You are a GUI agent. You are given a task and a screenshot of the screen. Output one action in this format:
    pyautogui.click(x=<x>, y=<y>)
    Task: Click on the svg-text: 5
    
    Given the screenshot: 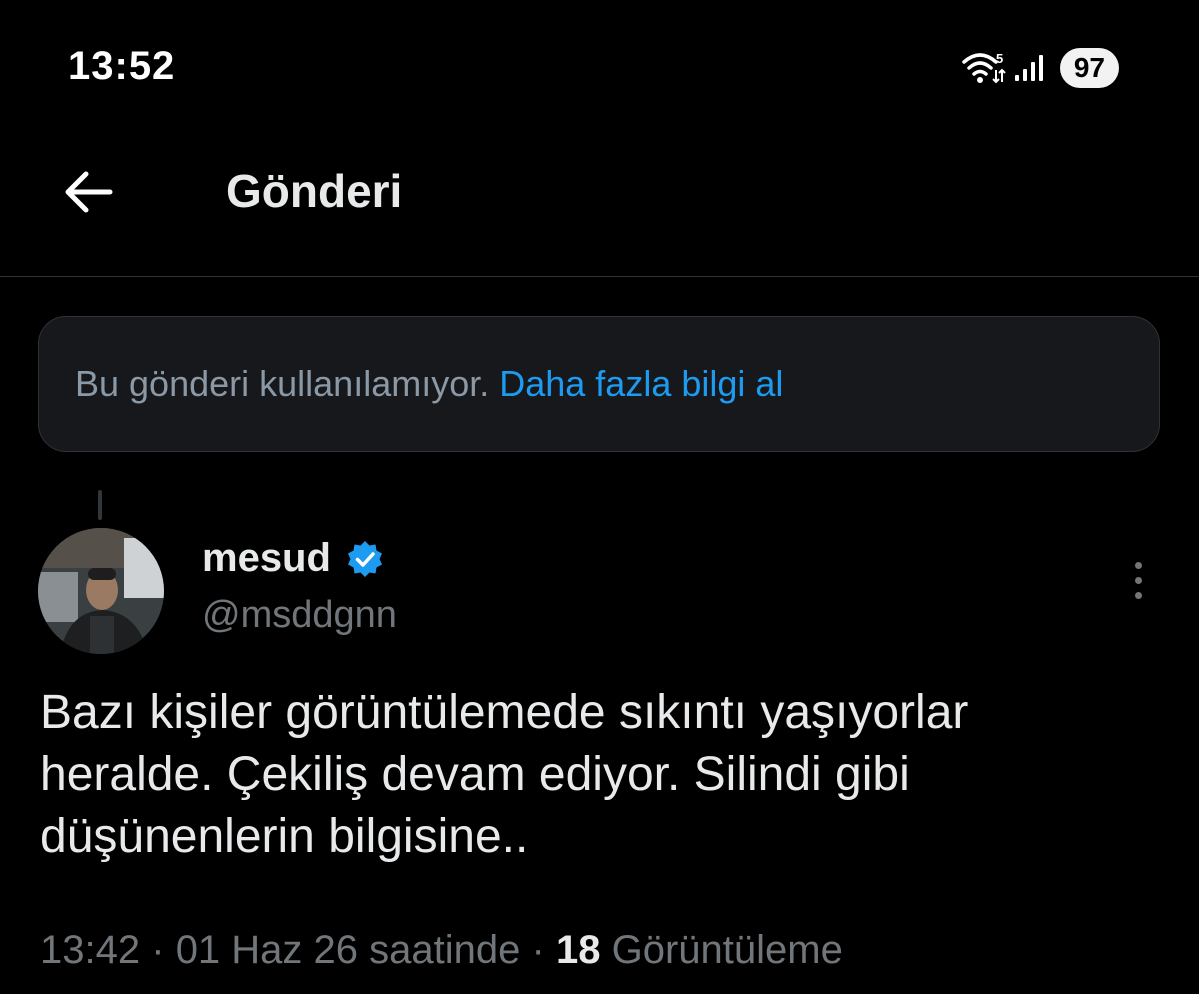 What is the action you would take?
    pyautogui.click(x=999, y=58)
    